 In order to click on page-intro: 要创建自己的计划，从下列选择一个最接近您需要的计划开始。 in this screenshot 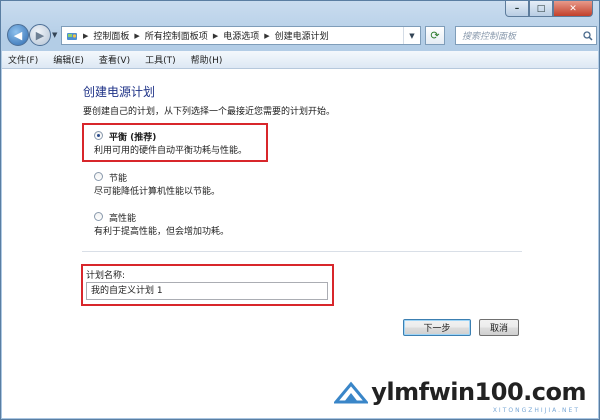, I will do `click(209, 112)`.